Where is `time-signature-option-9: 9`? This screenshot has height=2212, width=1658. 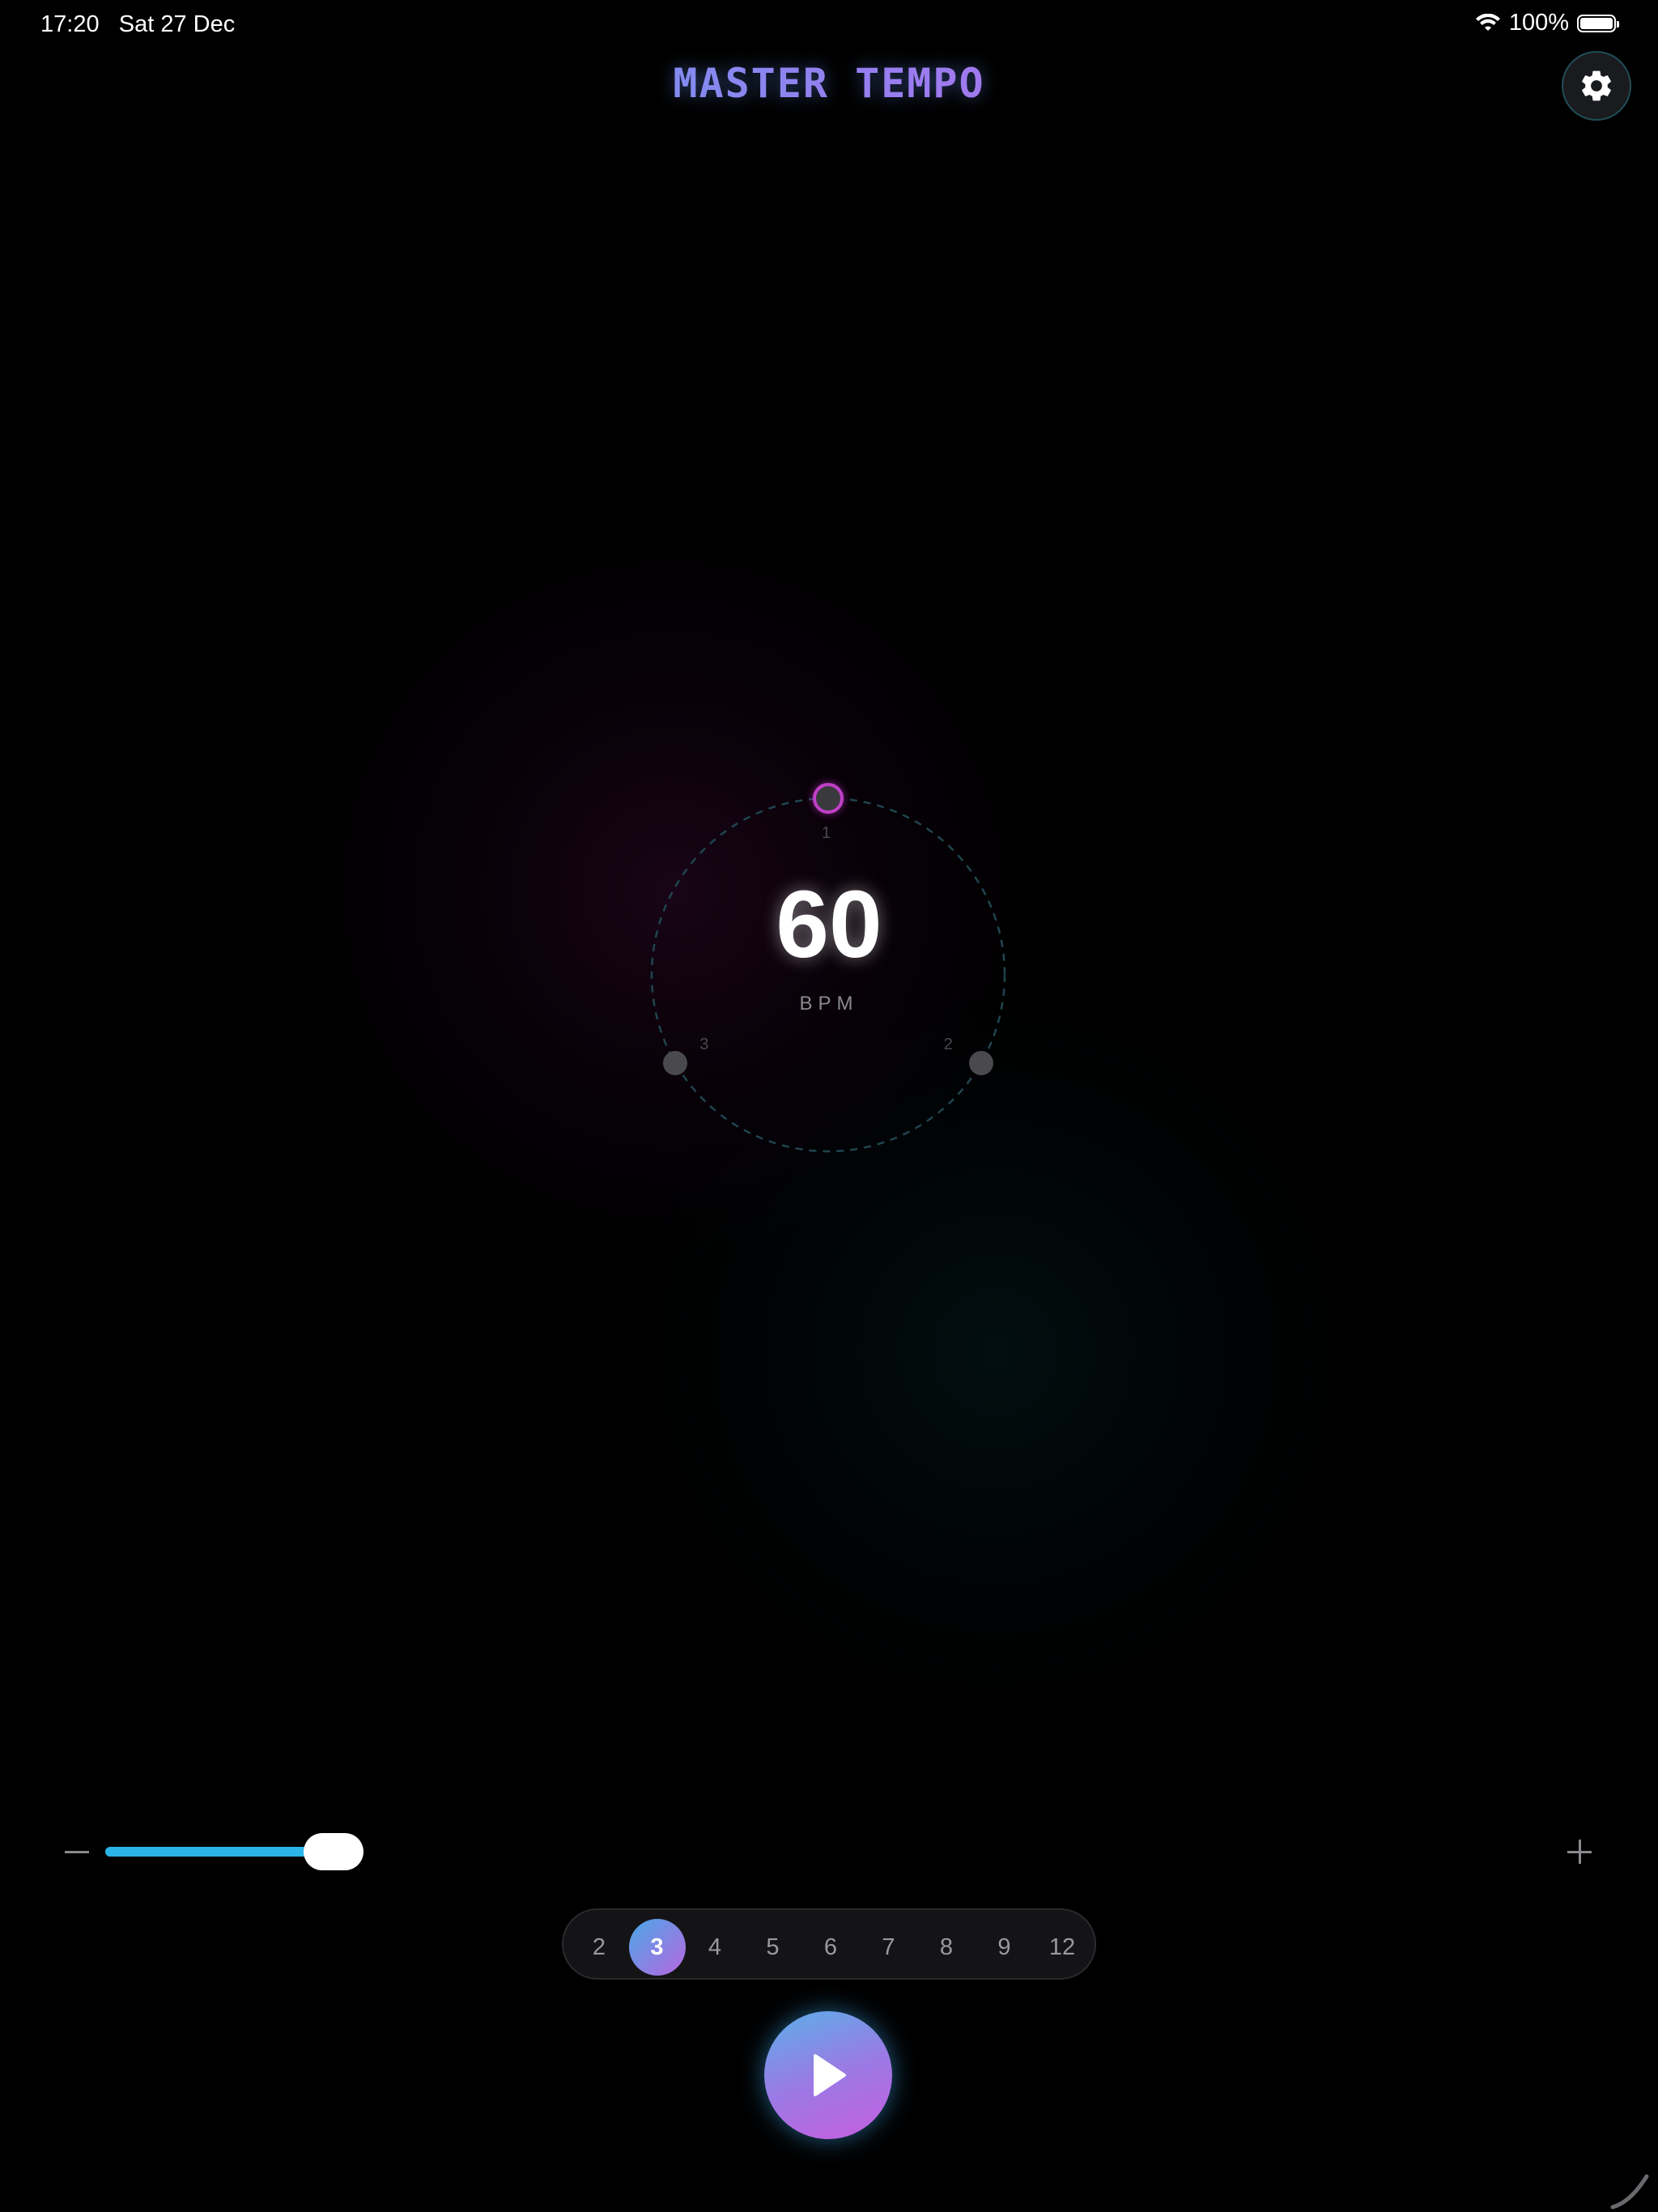 time-signature-option-9: 9 is located at coordinates (1004, 1947).